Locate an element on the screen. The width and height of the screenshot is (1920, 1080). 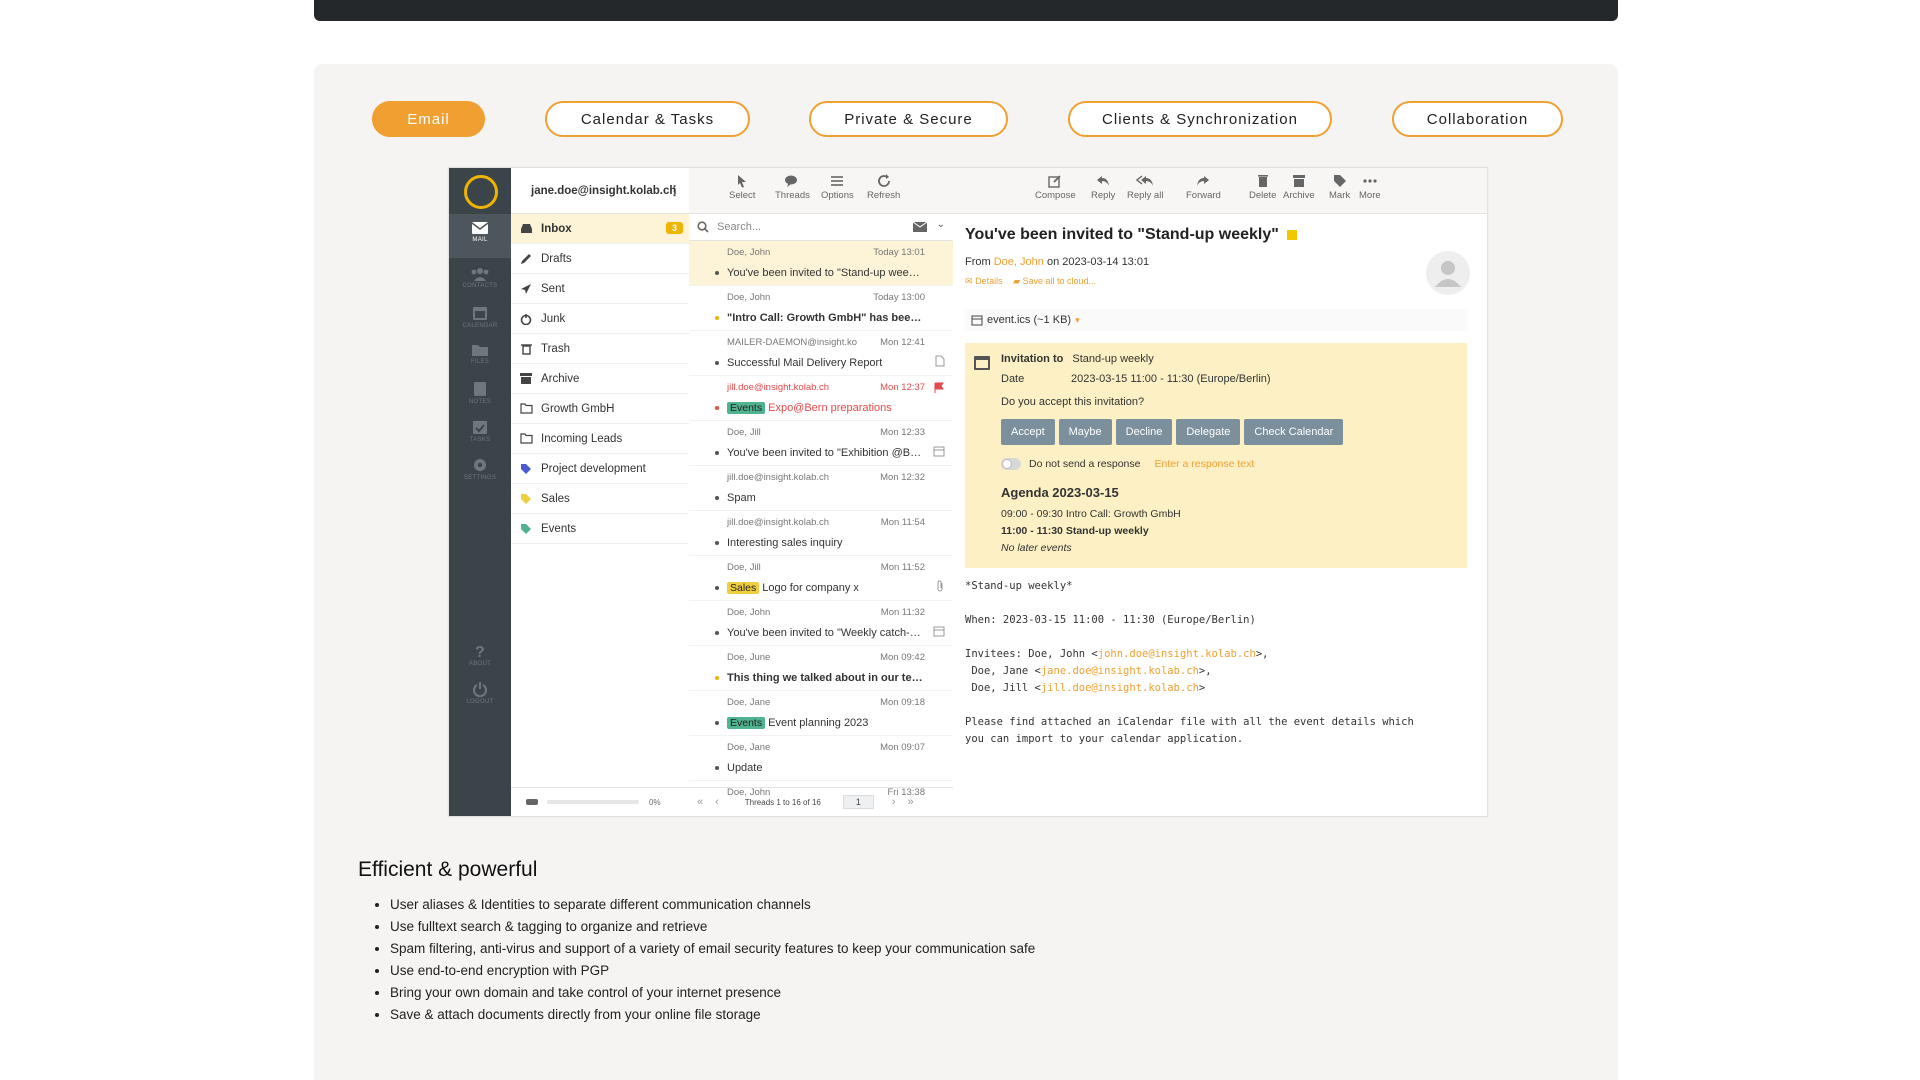
folder-project-development: Project development is located at coordinates (600, 469).